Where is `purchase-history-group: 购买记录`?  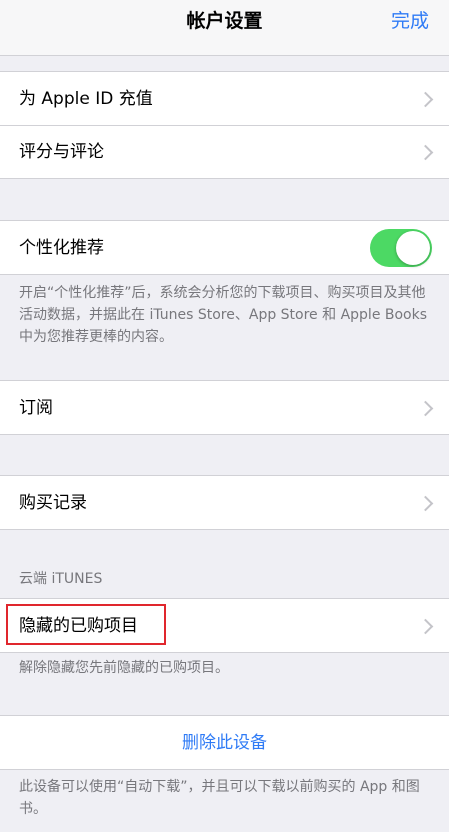 purchase-history-group: 购买记录 is located at coordinates (224, 502).